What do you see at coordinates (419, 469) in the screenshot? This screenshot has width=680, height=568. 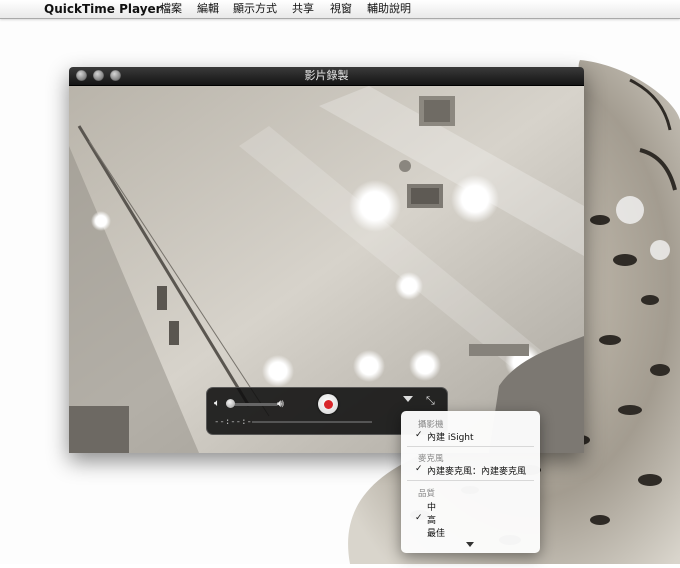 I see `microphone-checkmark: ✓` at bounding box center [419, 469].